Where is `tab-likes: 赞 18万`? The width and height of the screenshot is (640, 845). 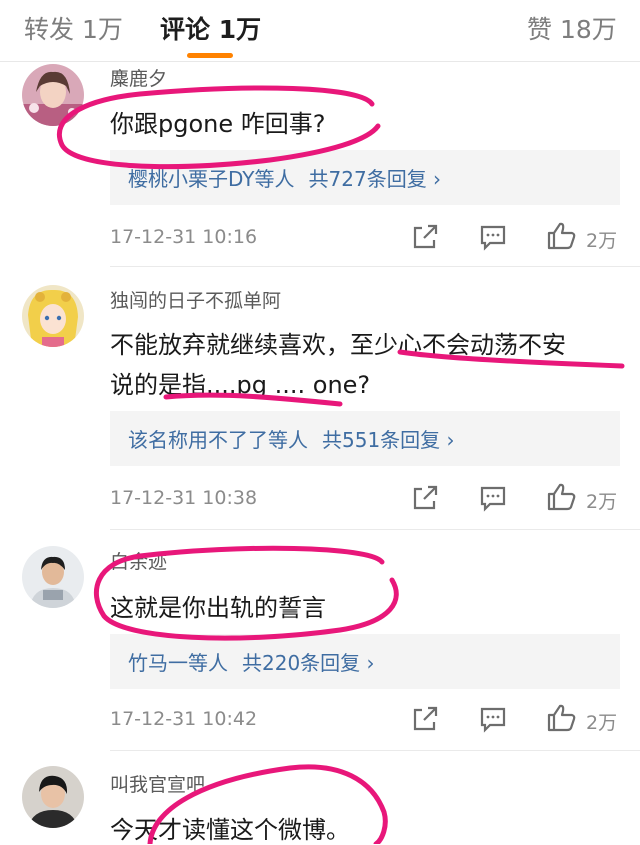 tab-likes: 赞 18万 is located at coordinates (572, 28).